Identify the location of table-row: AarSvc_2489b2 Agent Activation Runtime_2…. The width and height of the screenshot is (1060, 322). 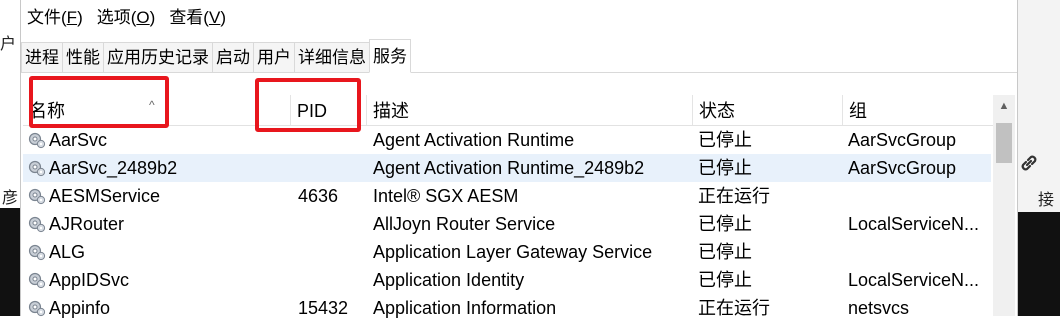
(507, 168).